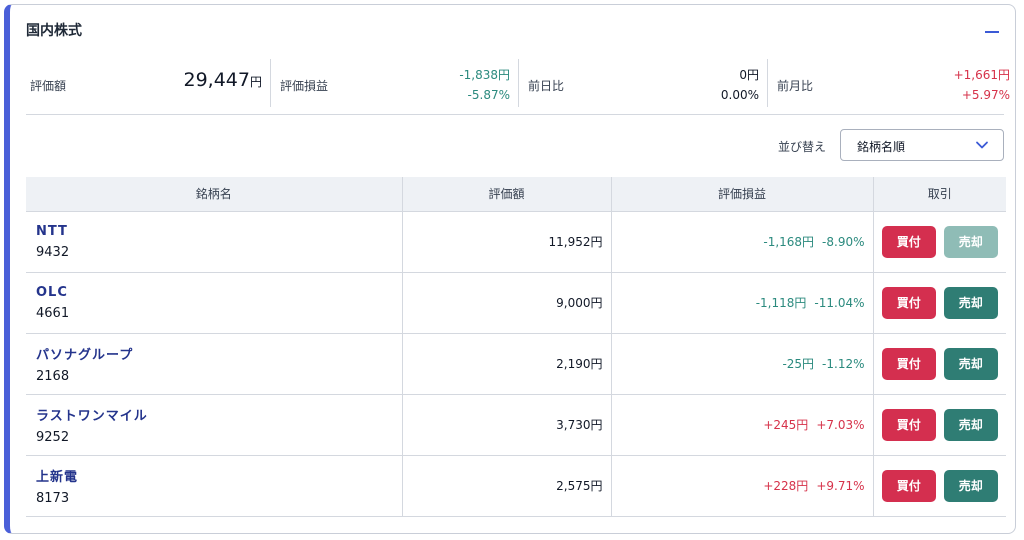  Describe the element at coordinates (970, 241) in the screenshot. I see `sell-button-disabled: 売却` at that location.